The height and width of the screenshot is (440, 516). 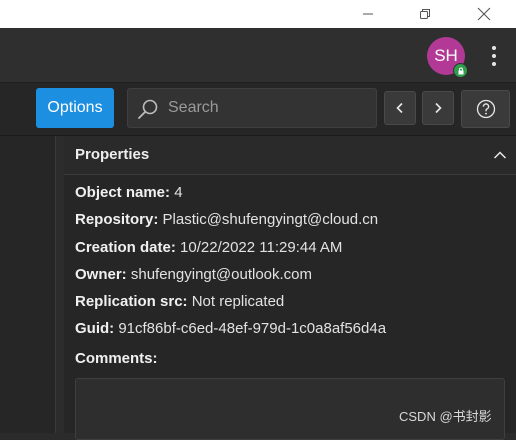 I want to click on property-value: shufengyingt@outlook.com, so click(x=221, y=274).